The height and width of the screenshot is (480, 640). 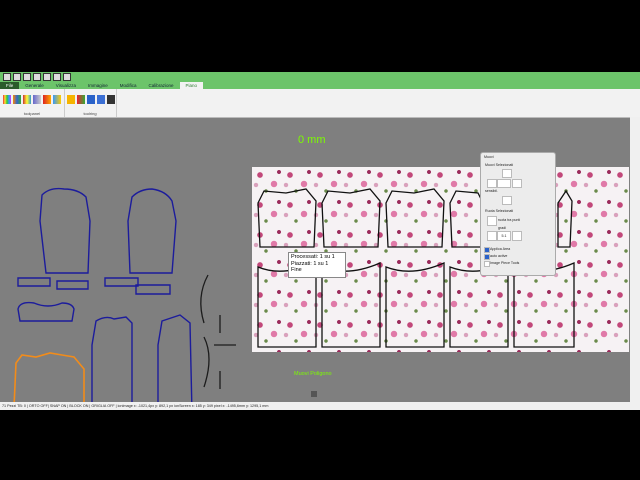 What do you see at coordinates (635, 259) in the screenshot?
I see `vertical-scrollbar` at bounding box center [635, 259].